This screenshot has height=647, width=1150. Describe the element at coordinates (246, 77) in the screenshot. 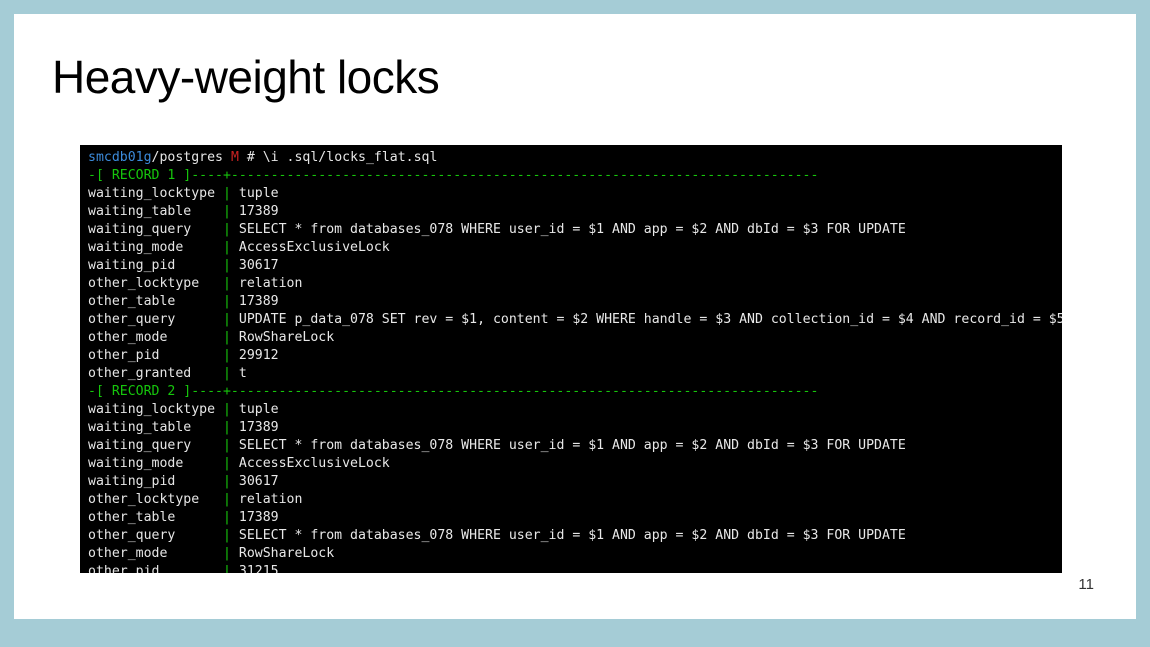

I see `page-title: Heavy-weight locks` at that location.